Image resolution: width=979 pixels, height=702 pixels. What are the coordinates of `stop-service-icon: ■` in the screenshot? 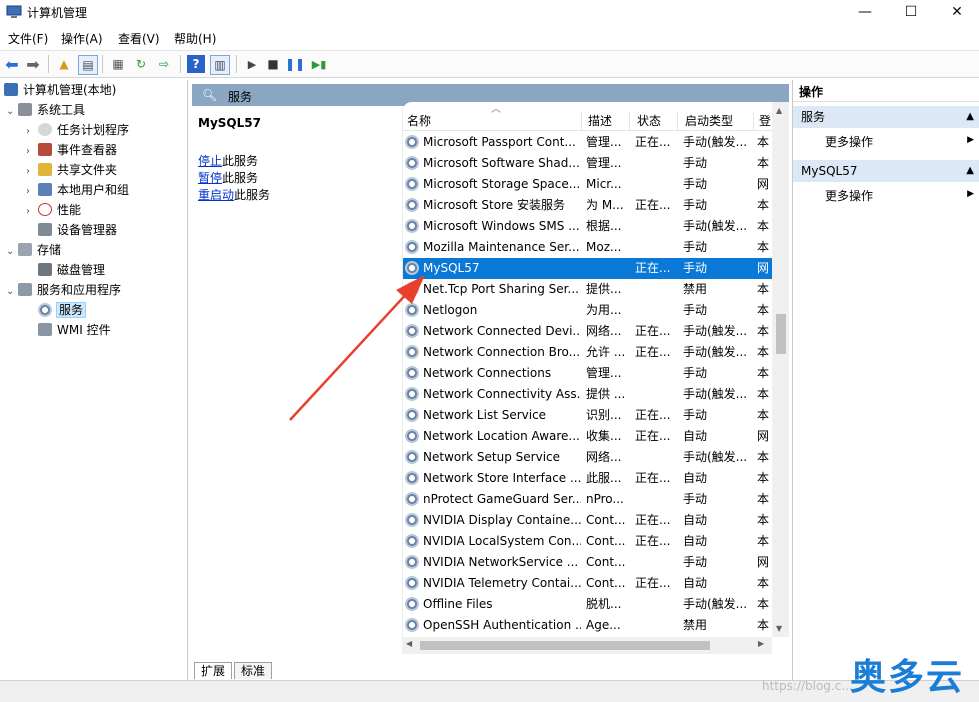 It's located at (273, 64).